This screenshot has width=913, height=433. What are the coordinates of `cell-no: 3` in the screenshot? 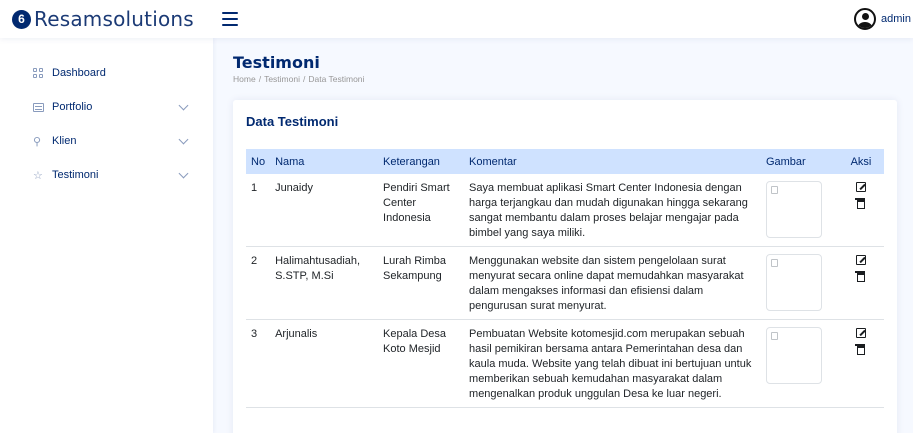 It's located at (258, 363).